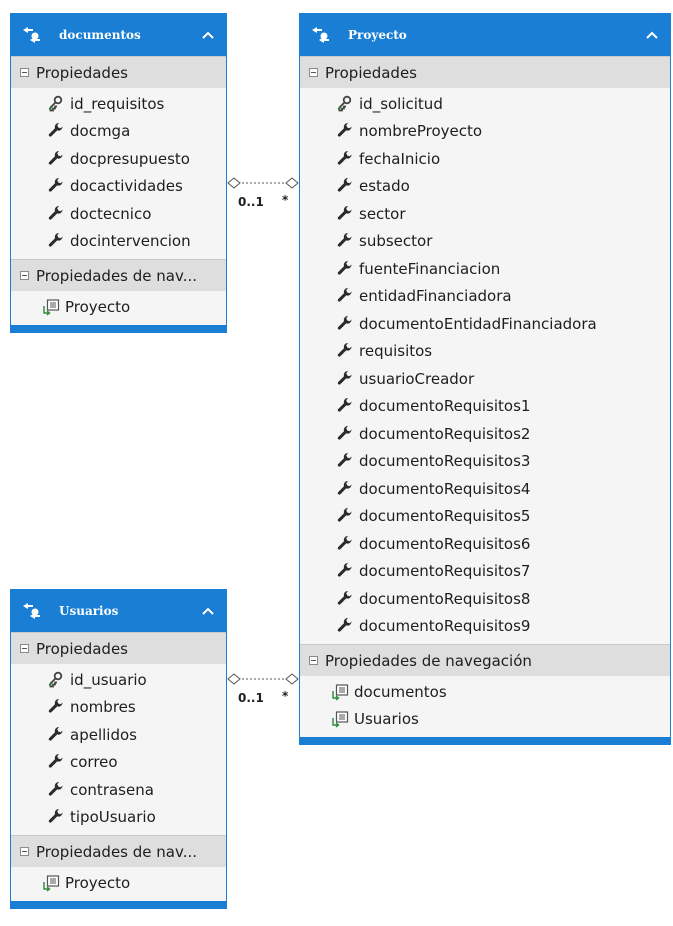 Image resolution: width=673 pixels, height=926 pixels. What do you see at coordinates (485, 159) in the screenshot?
I see `property-row: fechaInicio` at bounding box center [485, 159].